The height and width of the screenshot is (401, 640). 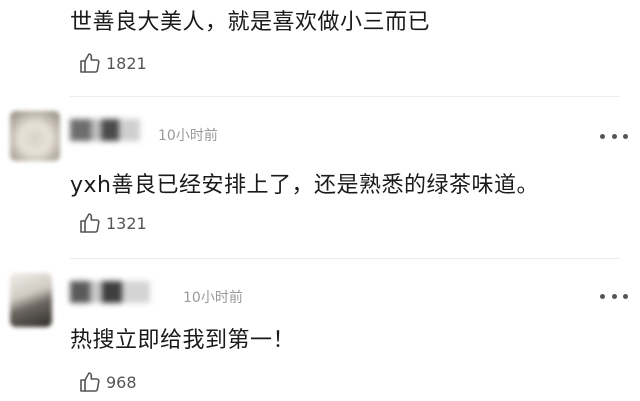 What do you see at coordinates (126, 223) in the screenshot?
I see `like-count: 1321` at bounding box center [126, 223].